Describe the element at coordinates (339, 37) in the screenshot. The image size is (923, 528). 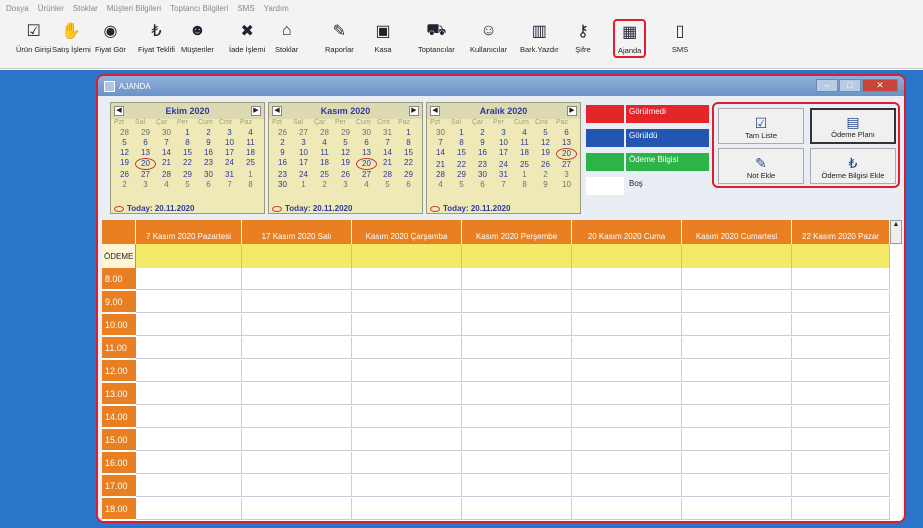
I see `toolbar-button-7: ✎ Raporlar` at that location.